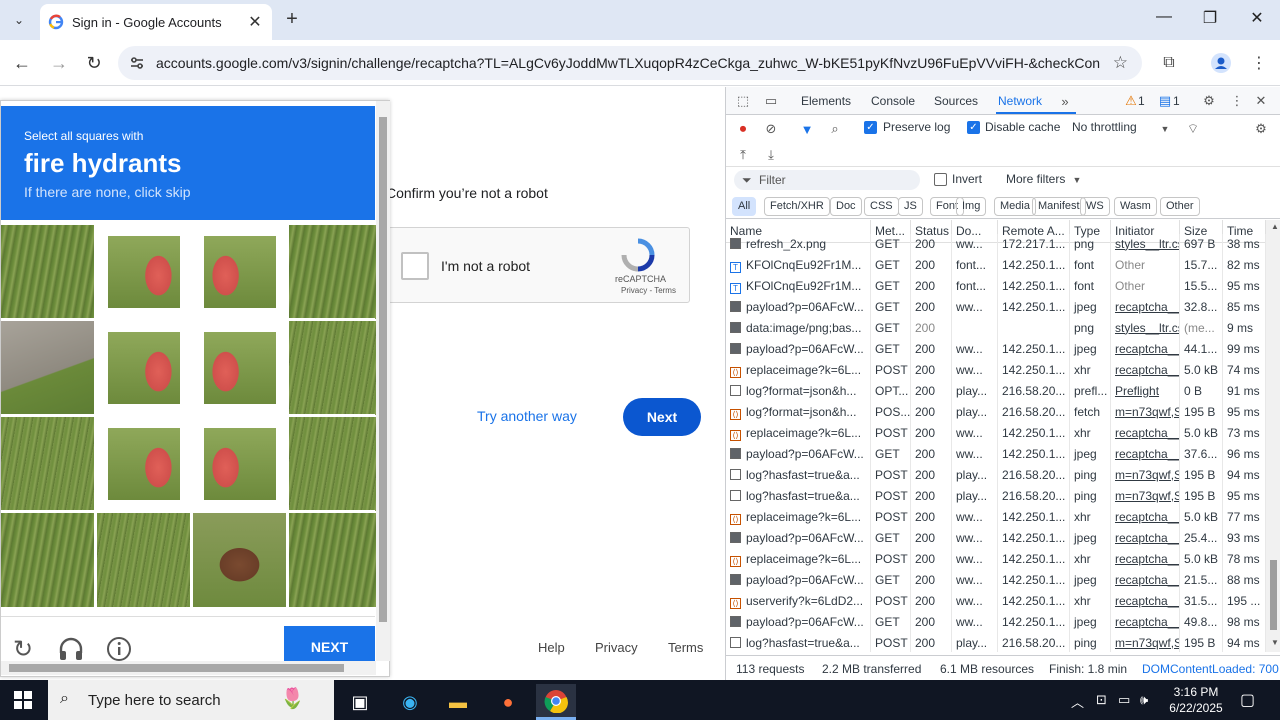 This screenshot has width=1280, height=720. What do you see at coordinates (1165, 101) in the screenshot?
I see `message-icon: ▤` at bounding box center [1165, 101].